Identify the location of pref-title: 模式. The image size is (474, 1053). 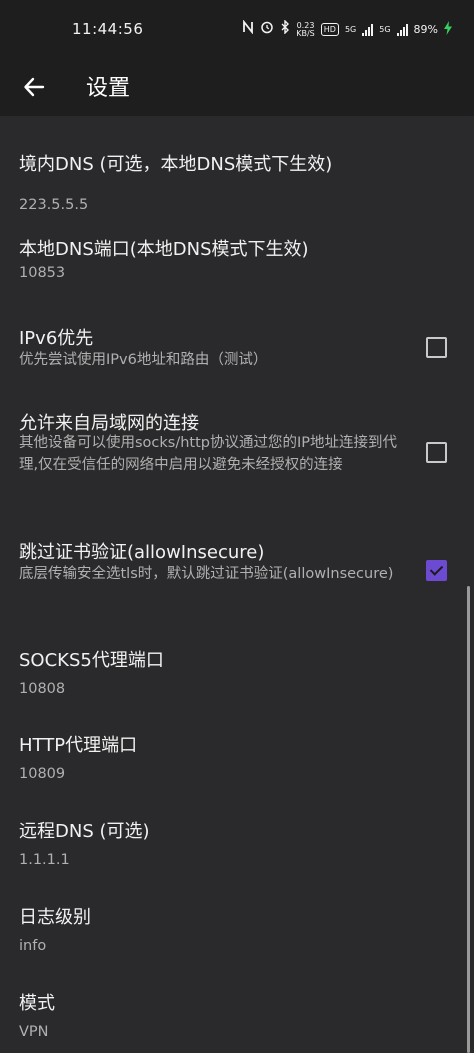
(37, 1003).